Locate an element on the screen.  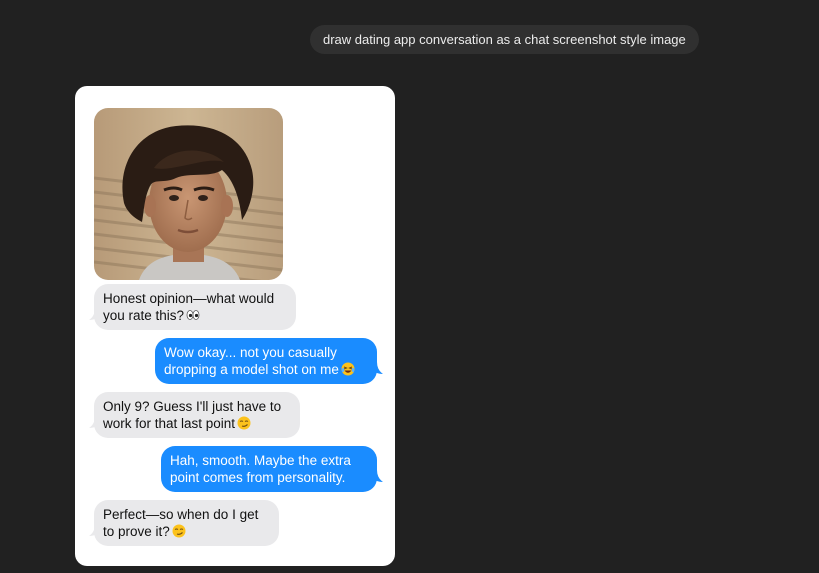
message-bubble-incoming: Honest opinion—what would you rate this? is located at coordinates (195, 307).